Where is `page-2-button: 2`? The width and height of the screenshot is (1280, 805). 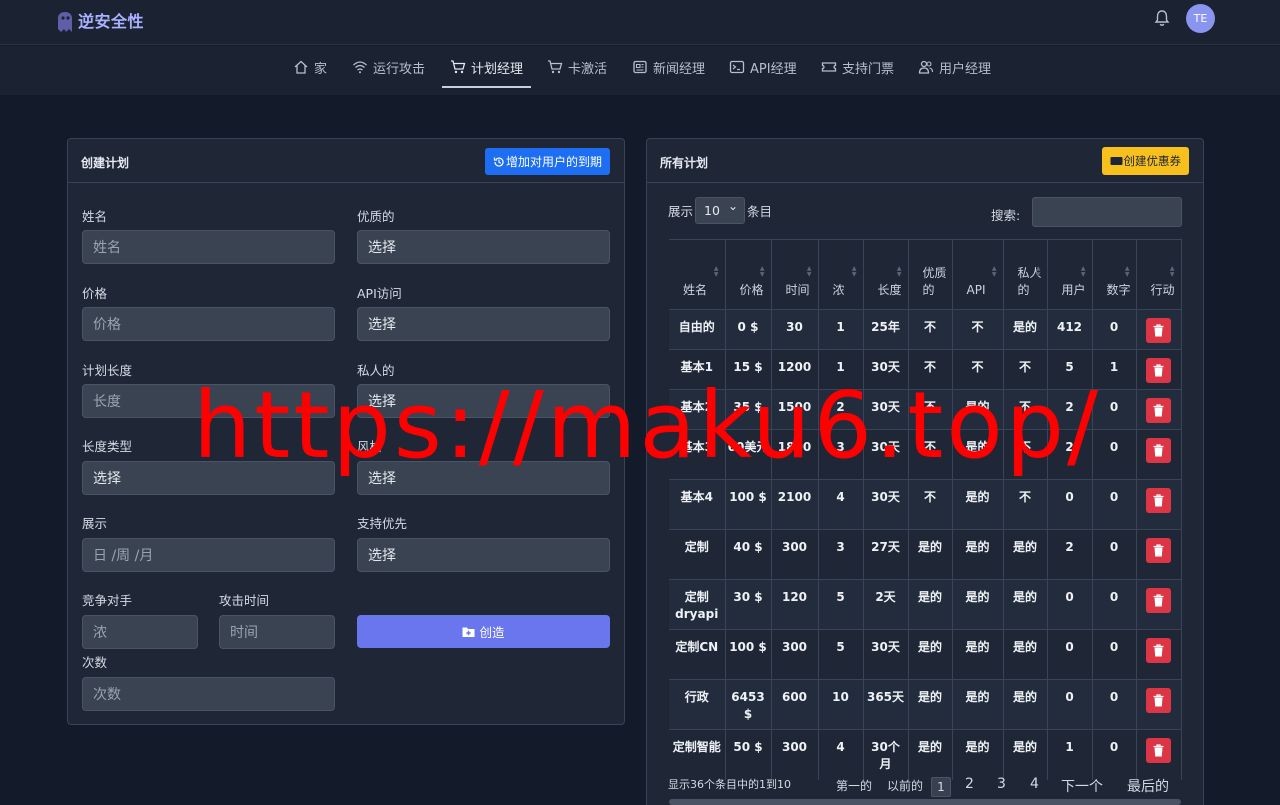 page-2-button: 2 is located at coordinates (969, 784).